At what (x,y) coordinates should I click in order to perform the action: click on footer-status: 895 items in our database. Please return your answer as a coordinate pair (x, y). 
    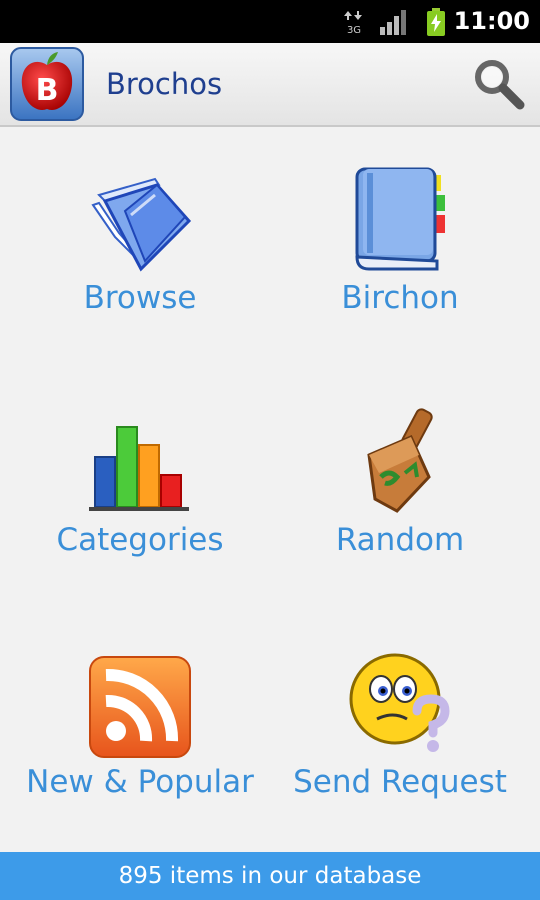
    Looking at the image, I should click on (270, 876).